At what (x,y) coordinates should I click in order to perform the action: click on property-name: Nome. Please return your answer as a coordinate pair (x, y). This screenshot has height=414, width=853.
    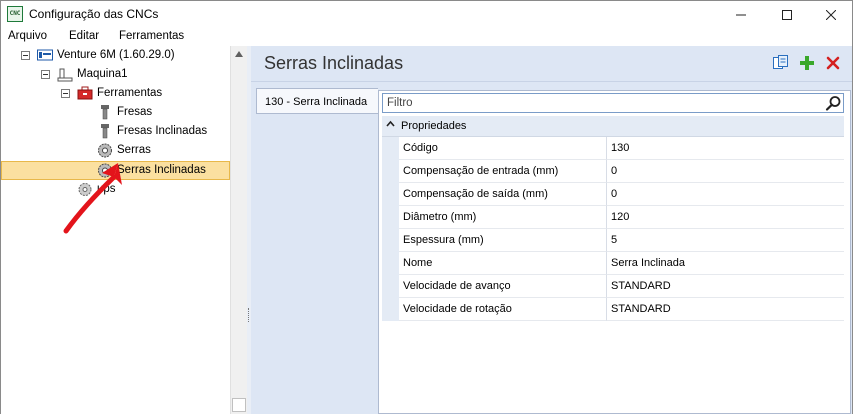
    Looking at the image, I should click on (503, 263).